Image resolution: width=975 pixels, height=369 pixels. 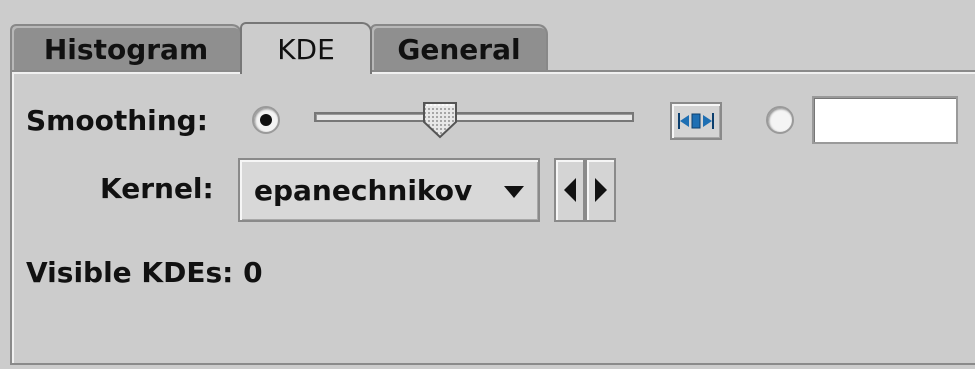 What do you see at coordinates (885, 120) in the screenshot?
I see `smoothing-value-field` at bounding box center [885, 120].